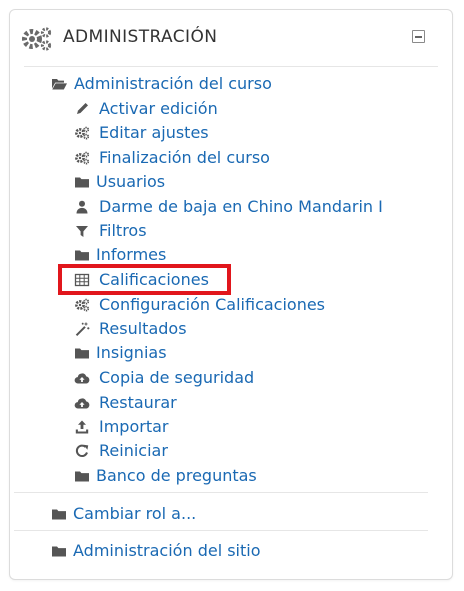 The height and width of the screenshot is (591, 464). What do you see at coordinates (143, 328) in the screenshot?
I see `menu-item-label: Resultados` at bounding box center [143, 328].